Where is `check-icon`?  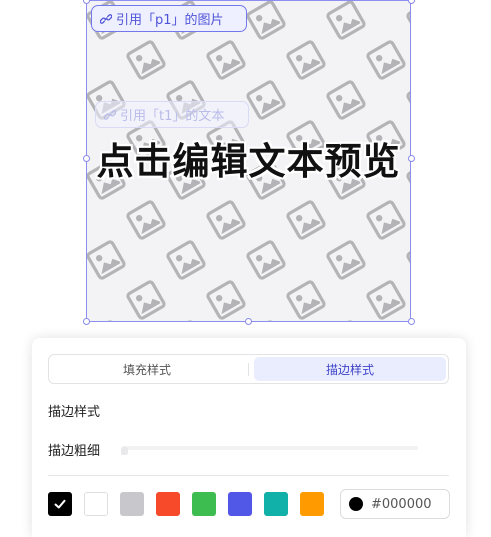
check-icon is located at coordinates (60, 504).